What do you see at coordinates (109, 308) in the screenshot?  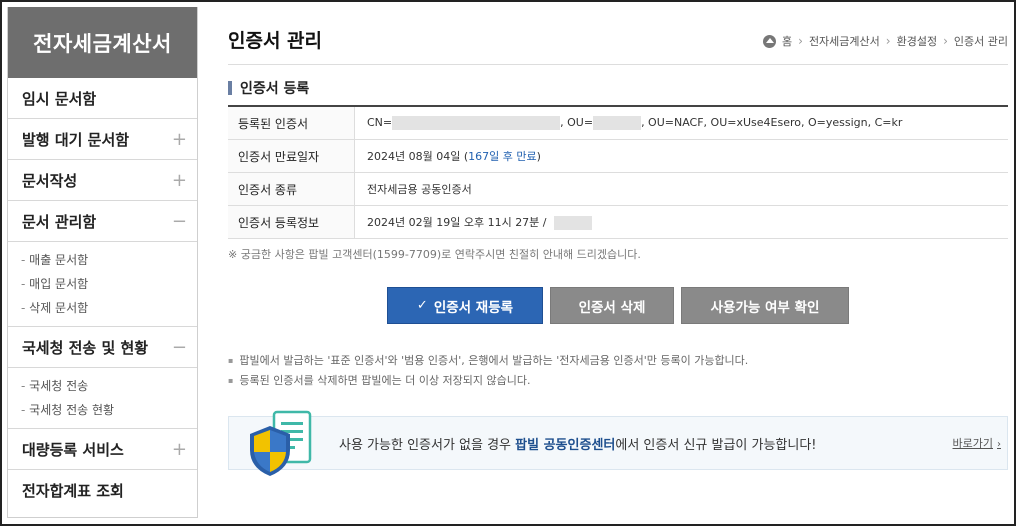 I see `sidebar-subitem-deleted: 삭제 문서함` at bounding box center [109, 308].